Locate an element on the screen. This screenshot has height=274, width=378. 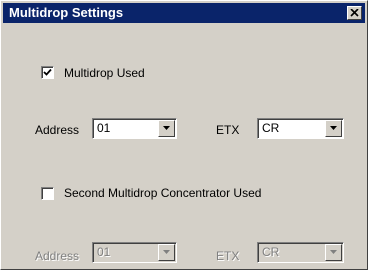
second-multidrop-label: Second Multidrop Concentrator Used is located at coordinates (162, 193).